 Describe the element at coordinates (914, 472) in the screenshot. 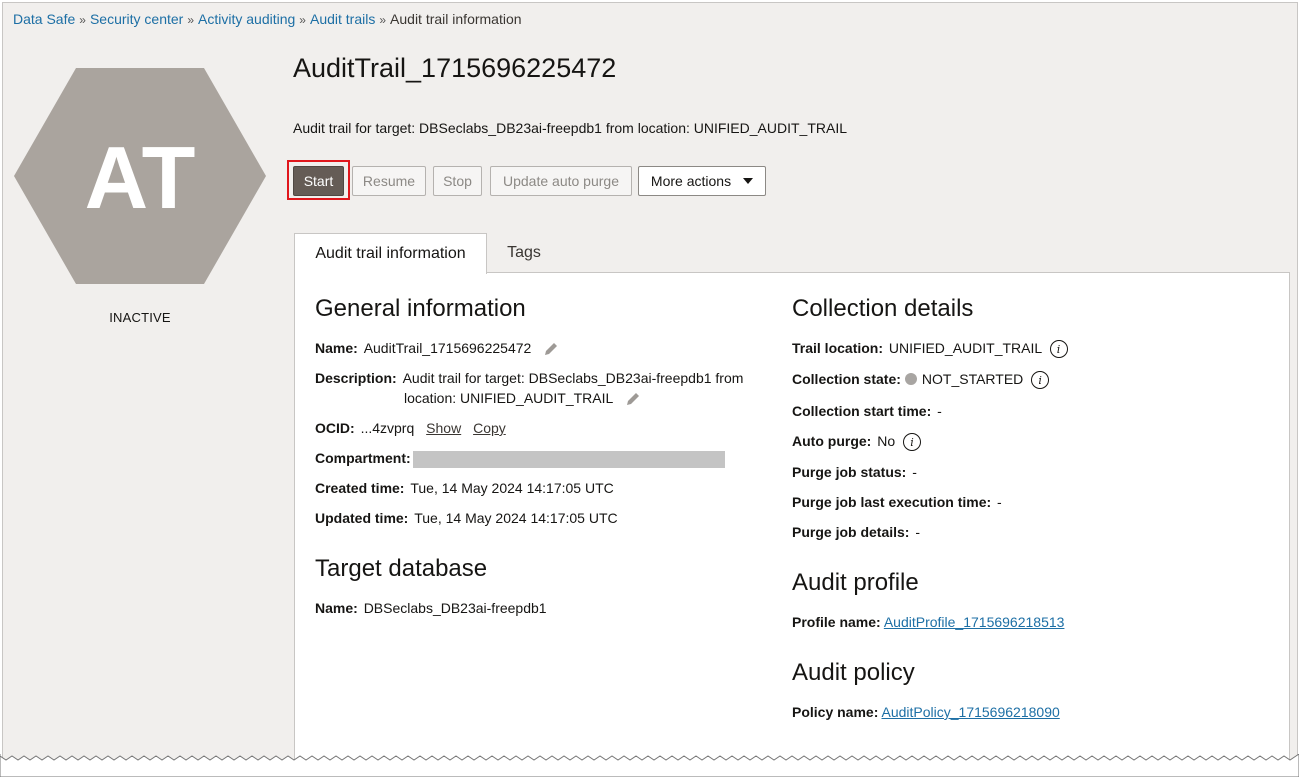

I see `purge-job-status-value: -` at that location.